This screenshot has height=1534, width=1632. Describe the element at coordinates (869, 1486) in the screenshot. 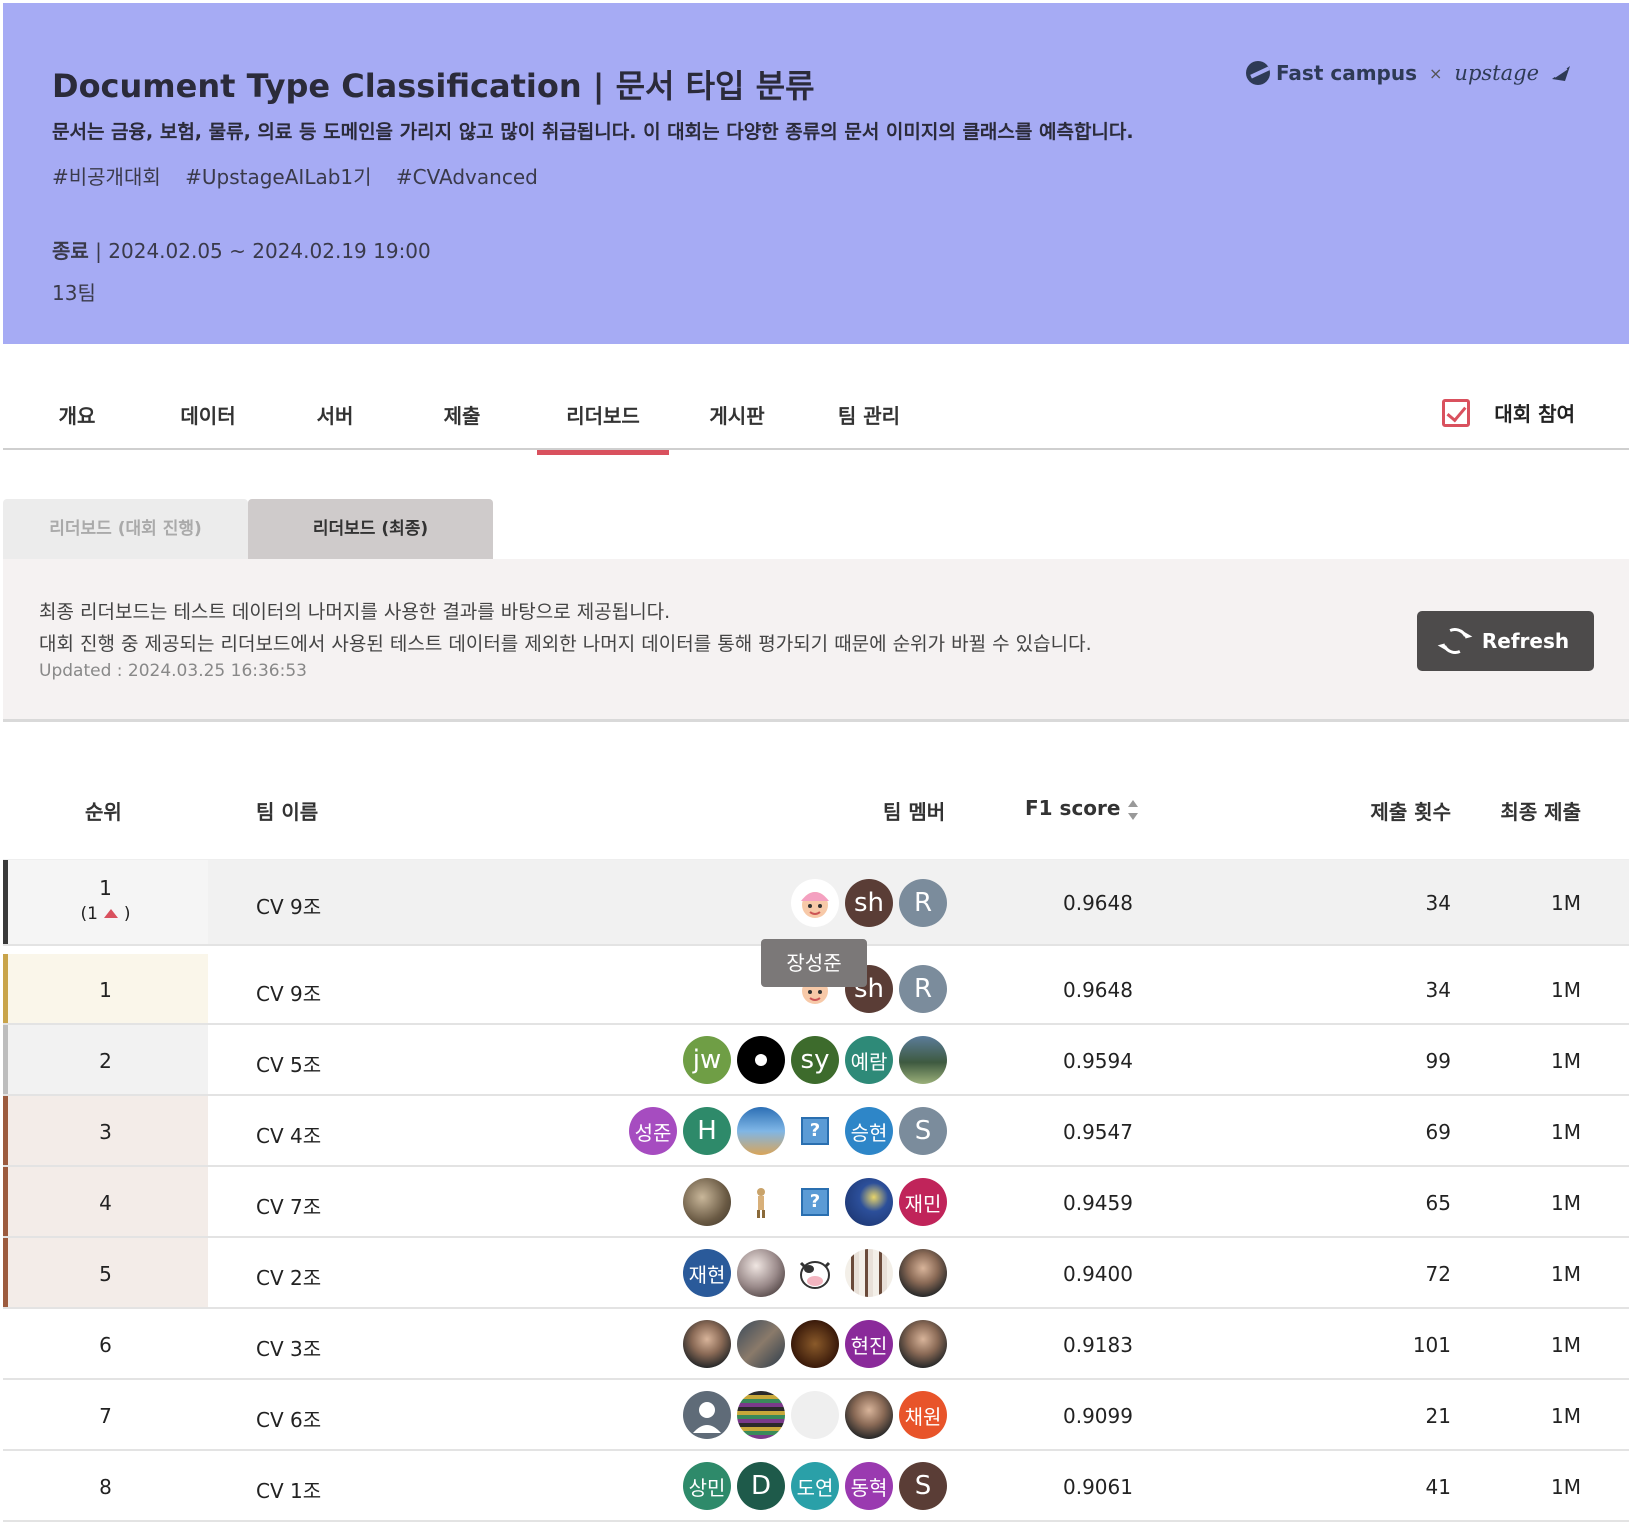

I see `member-avatar: 동혁` at that location.